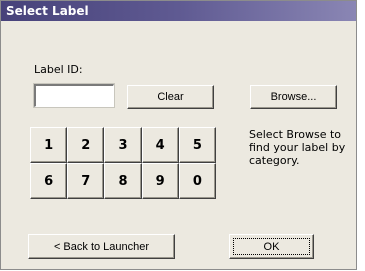 This screenshot has width=365, height=271. Describe the element at coordinates (74, 95) in the screenshot. I see `label-id-input` at that location.